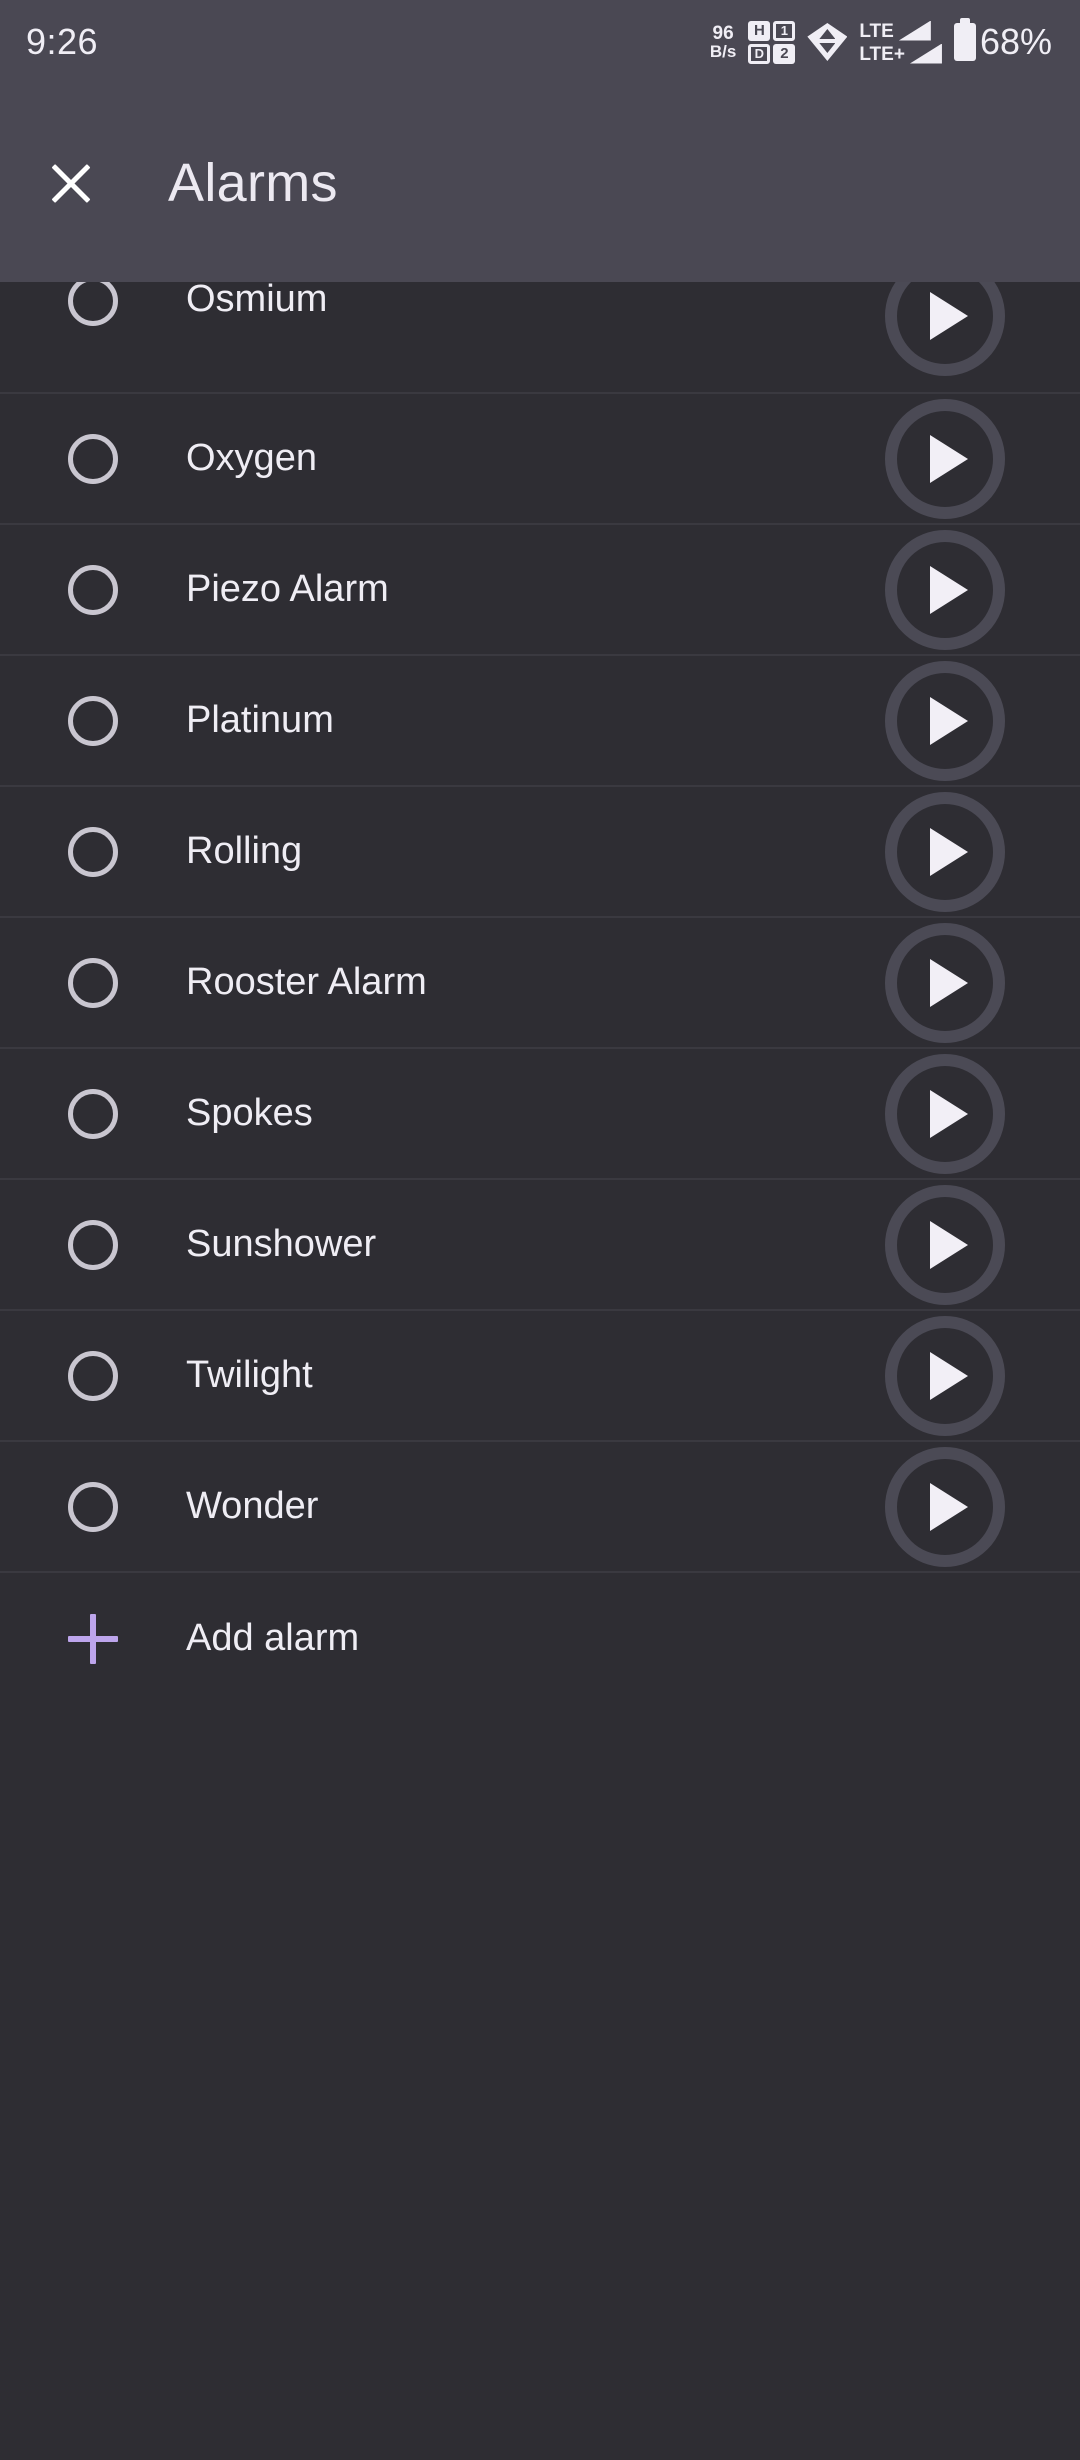 This screenshot has height=2460, width=1080. Describe the element at coordinates (723, 51) in the screenshot. I see `network-speed-unit: B/s` at that location.